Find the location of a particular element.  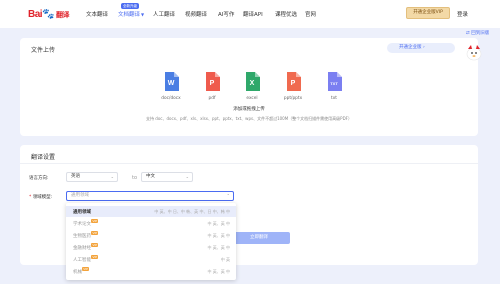

chevron-up-icon: ⌃ is located at coordinates (228, 195).